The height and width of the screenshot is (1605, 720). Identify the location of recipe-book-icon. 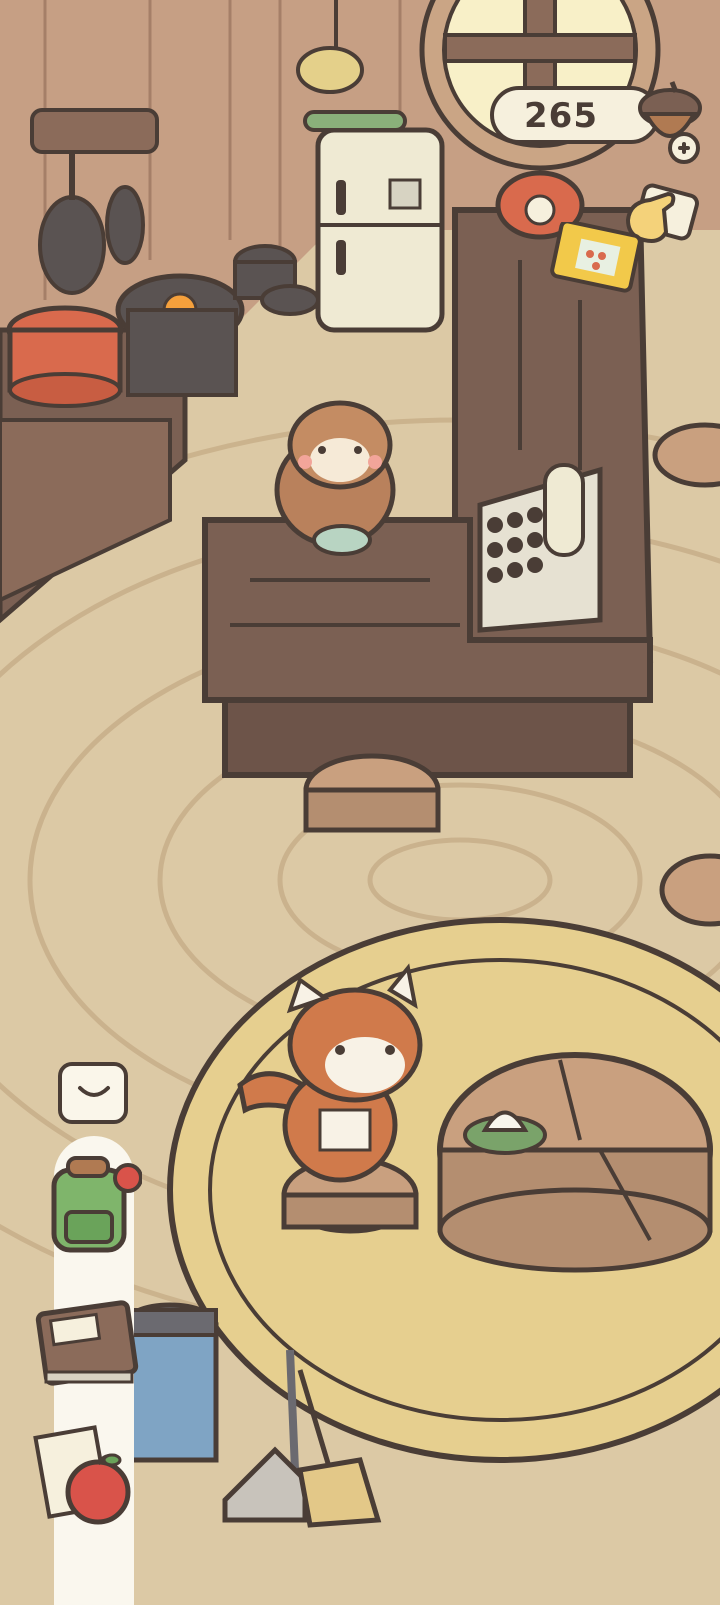
(87, 1341).